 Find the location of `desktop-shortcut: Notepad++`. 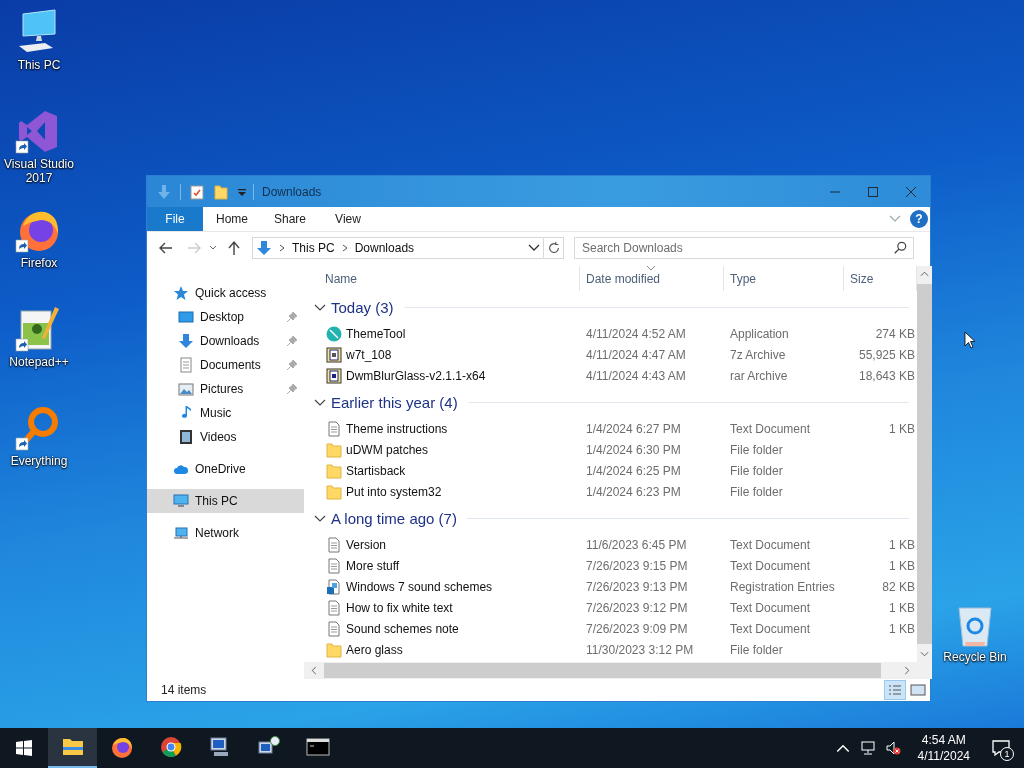

desktop-shortcut: Notepad++ is located at coordinates (39, 354).